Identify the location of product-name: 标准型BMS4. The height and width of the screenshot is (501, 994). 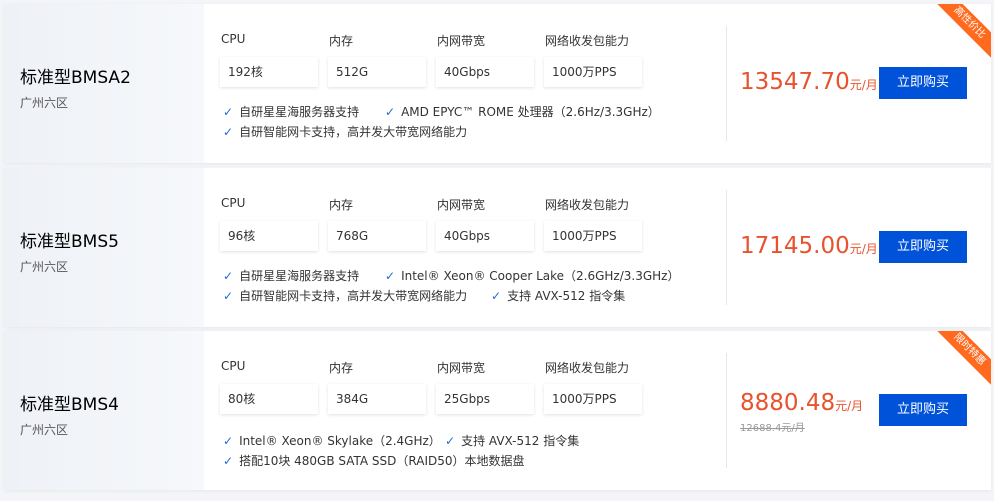
(69, 405).